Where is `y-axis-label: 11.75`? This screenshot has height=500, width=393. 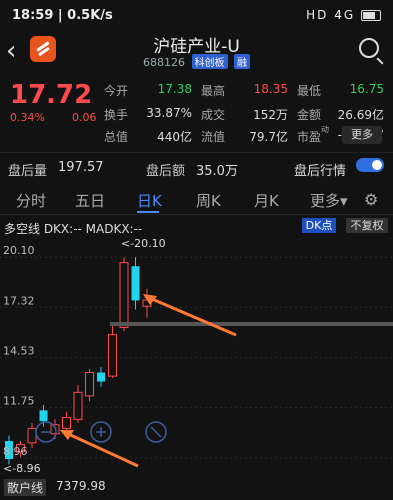
y-axis-label: 11.75 is located at coordinates (19, 401).